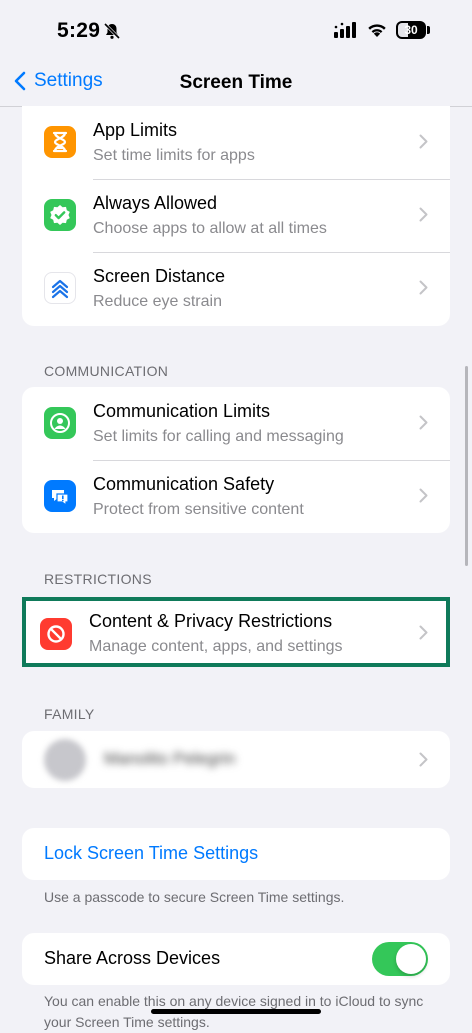 This screenshot has width=472, height=1033. What do you see at coordinates (56, 634) in the screenshot?
I see `prohibited-icon` at bounding box center [56, 634].